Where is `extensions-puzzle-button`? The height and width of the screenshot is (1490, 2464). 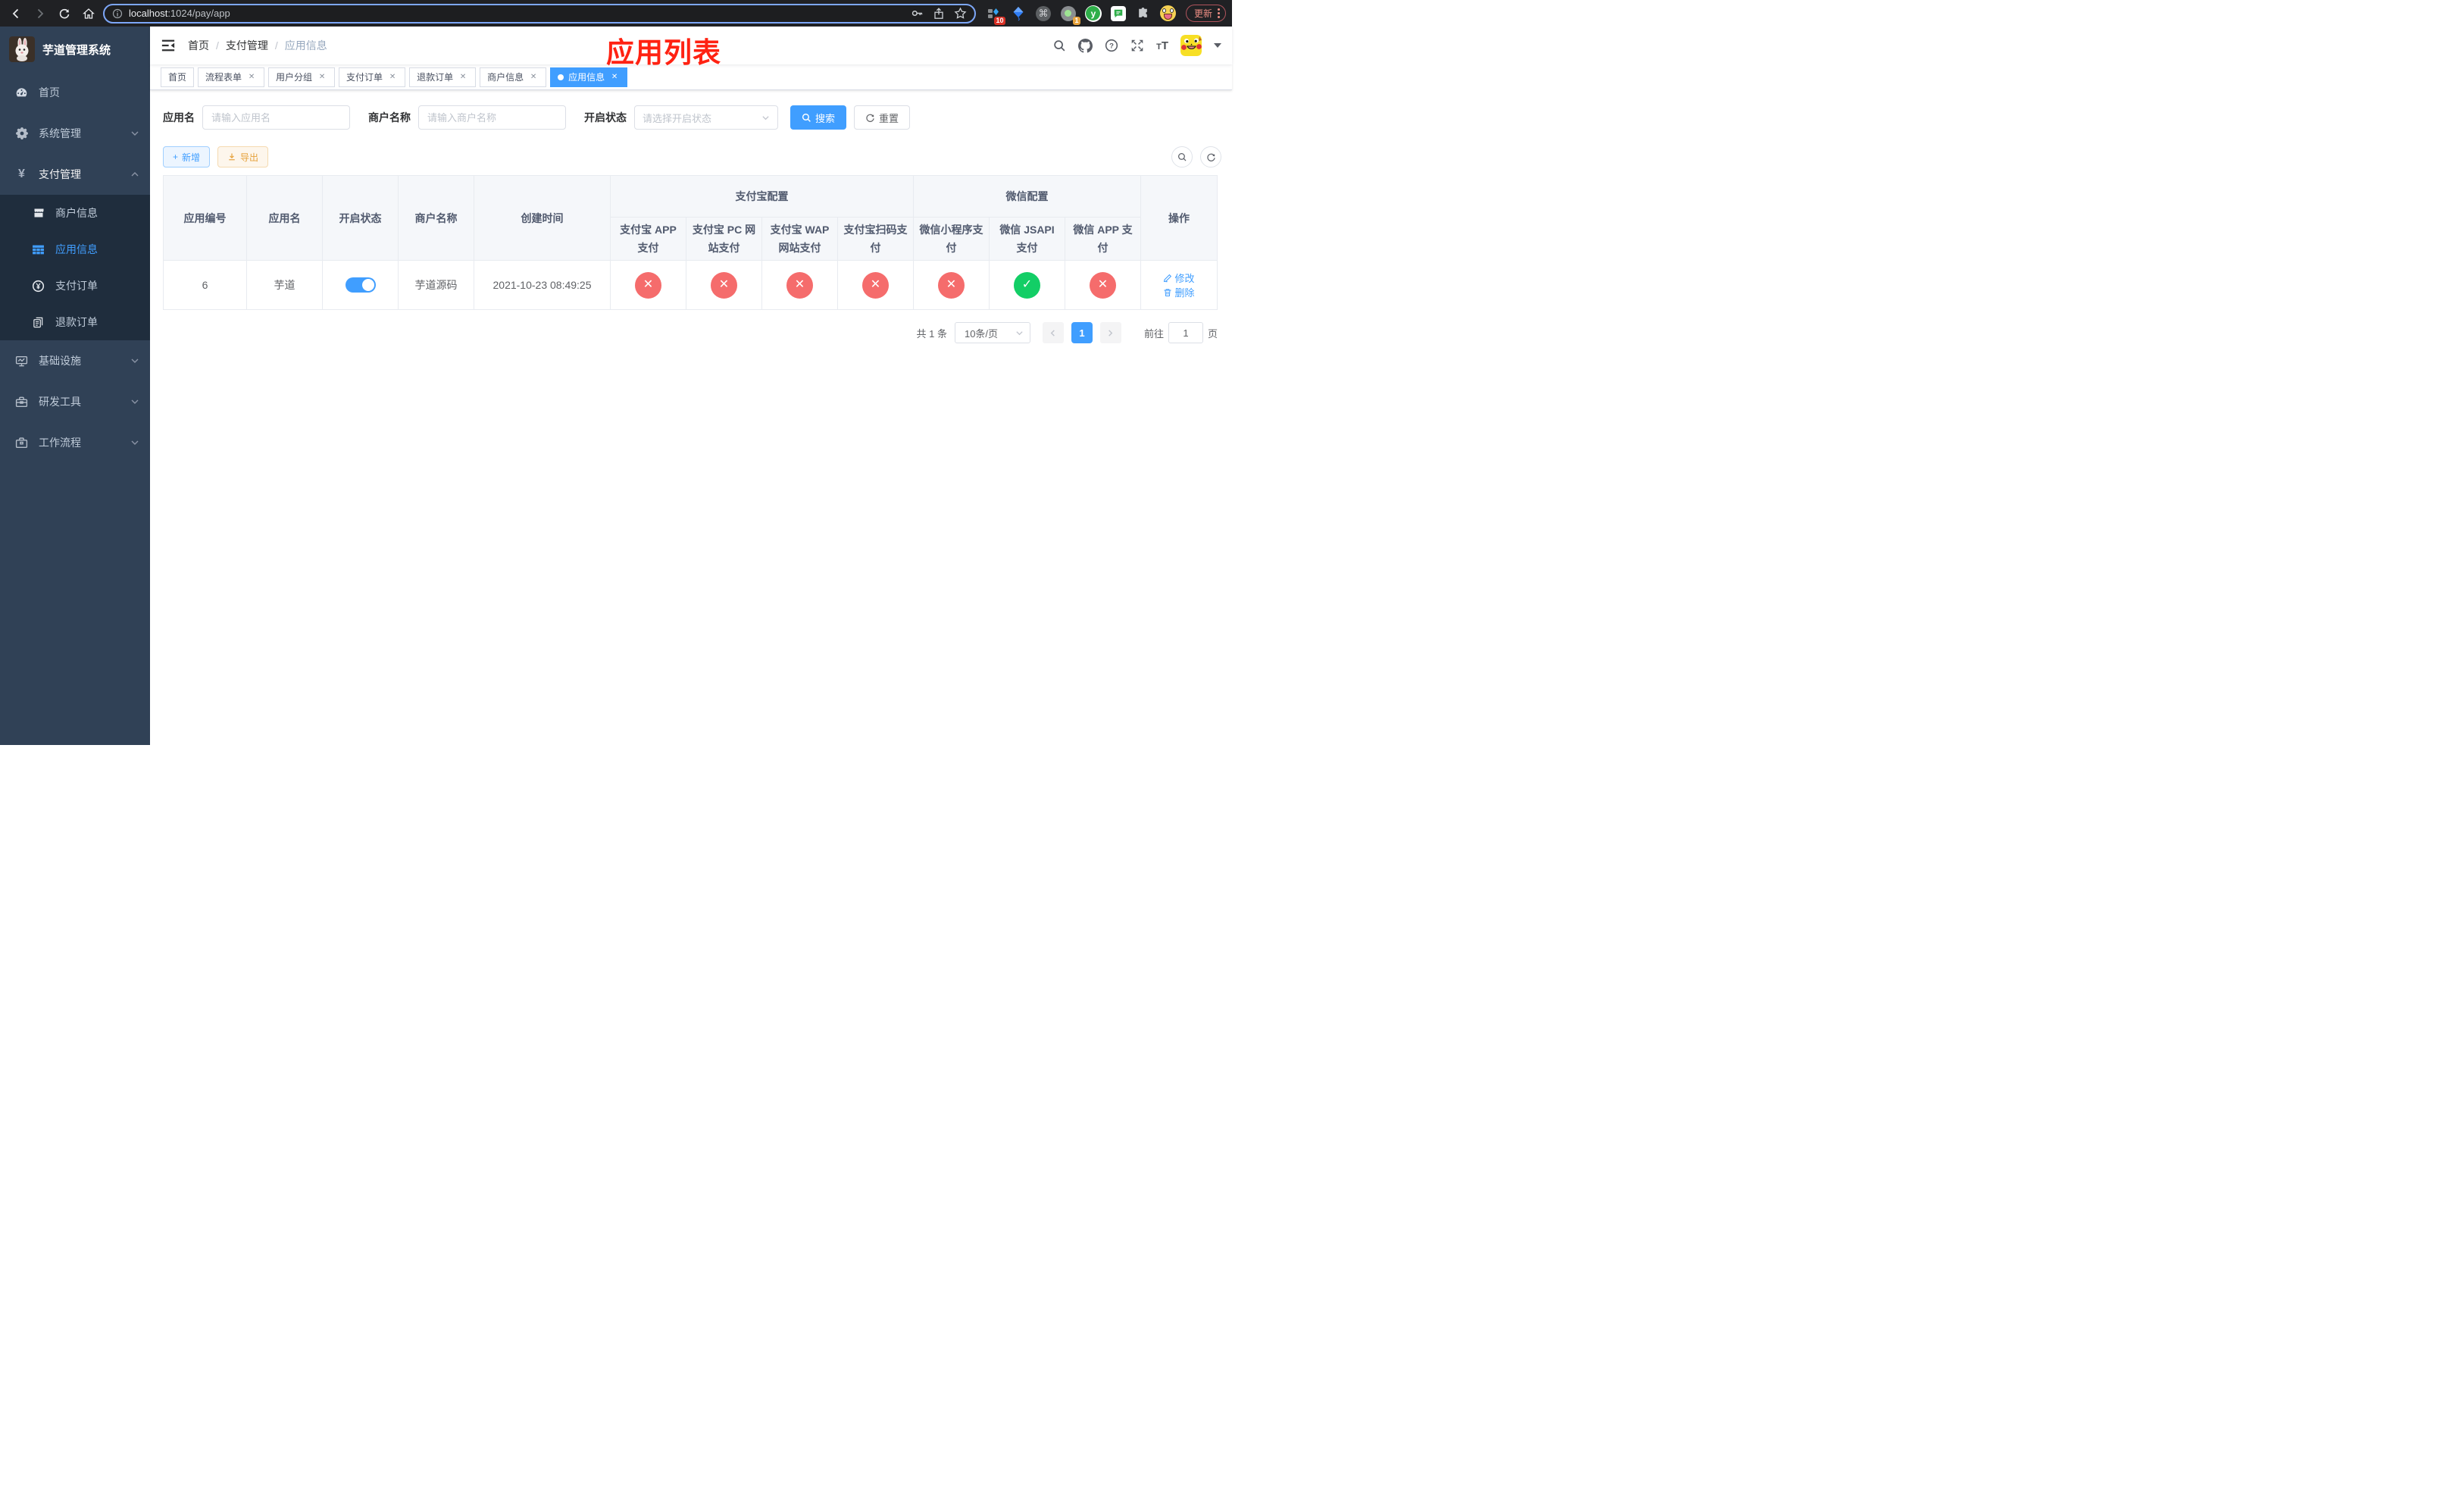 extensions-puzzle-button is located at coordinates (1143, 14).